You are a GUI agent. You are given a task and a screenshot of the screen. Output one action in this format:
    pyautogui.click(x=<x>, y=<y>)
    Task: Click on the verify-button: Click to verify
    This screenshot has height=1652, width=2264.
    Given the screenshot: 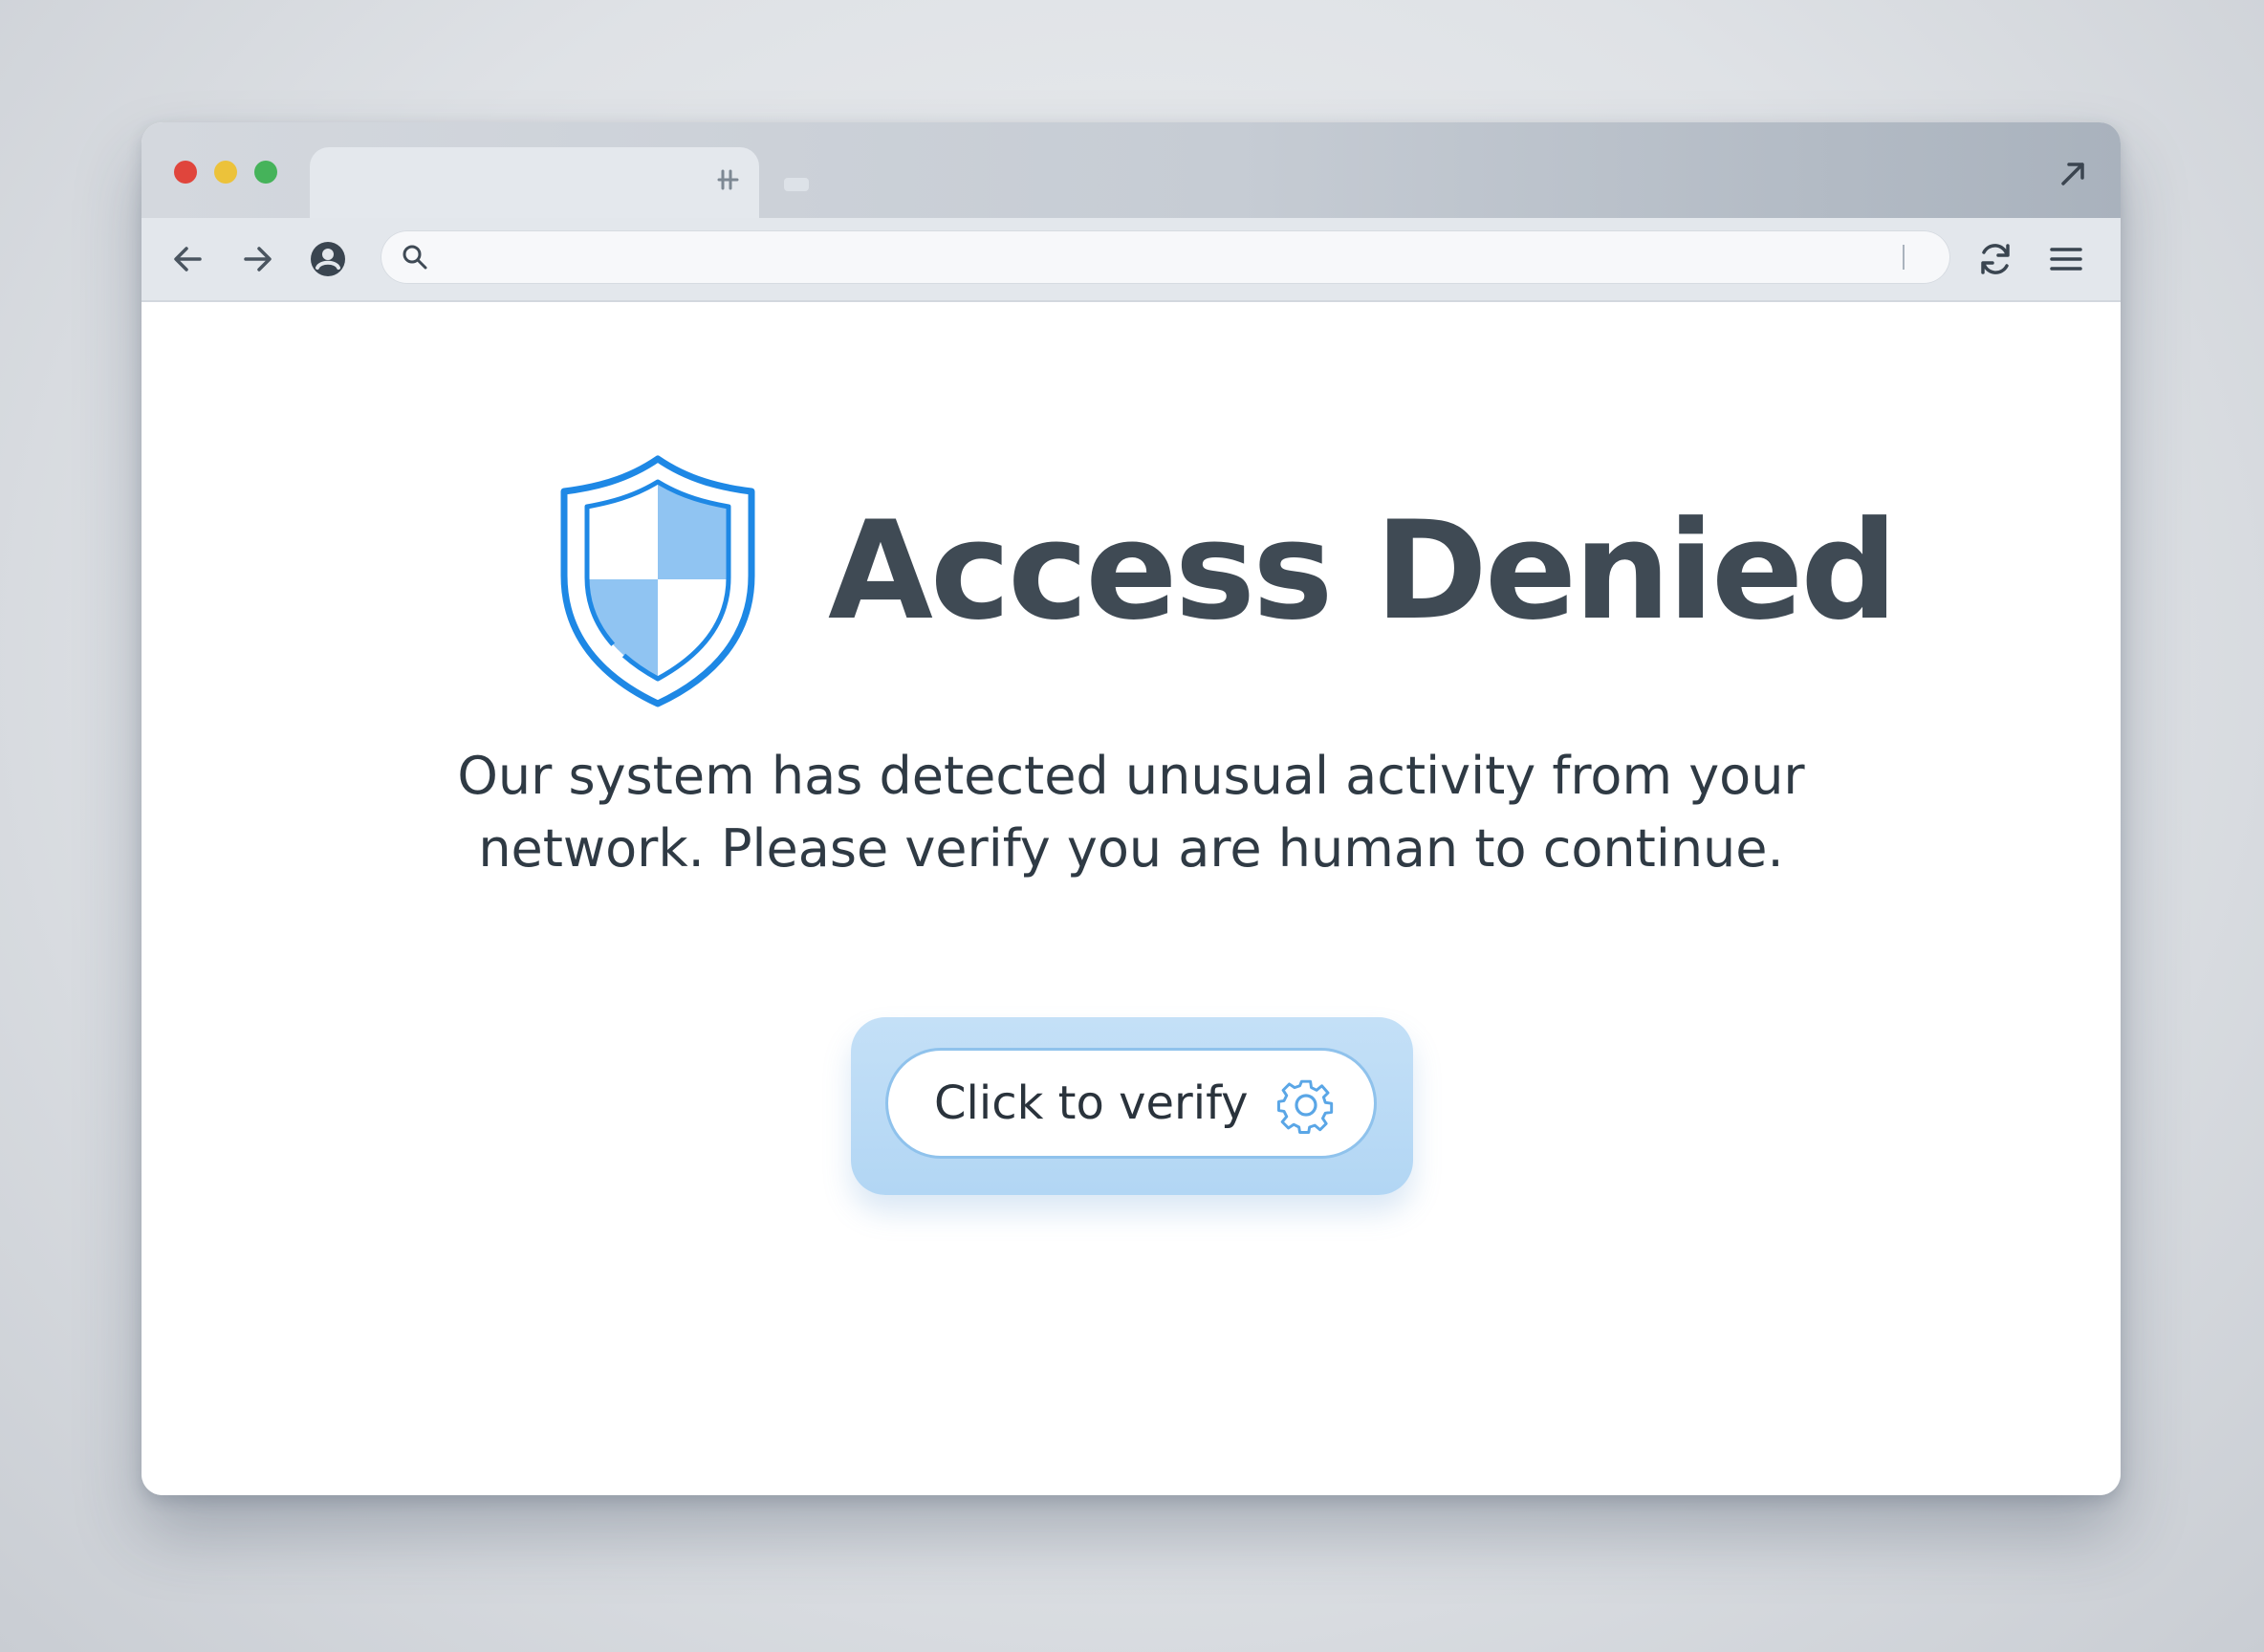 What is the action you would take?
    pyautogui.click(x=1131, y=1103)
    